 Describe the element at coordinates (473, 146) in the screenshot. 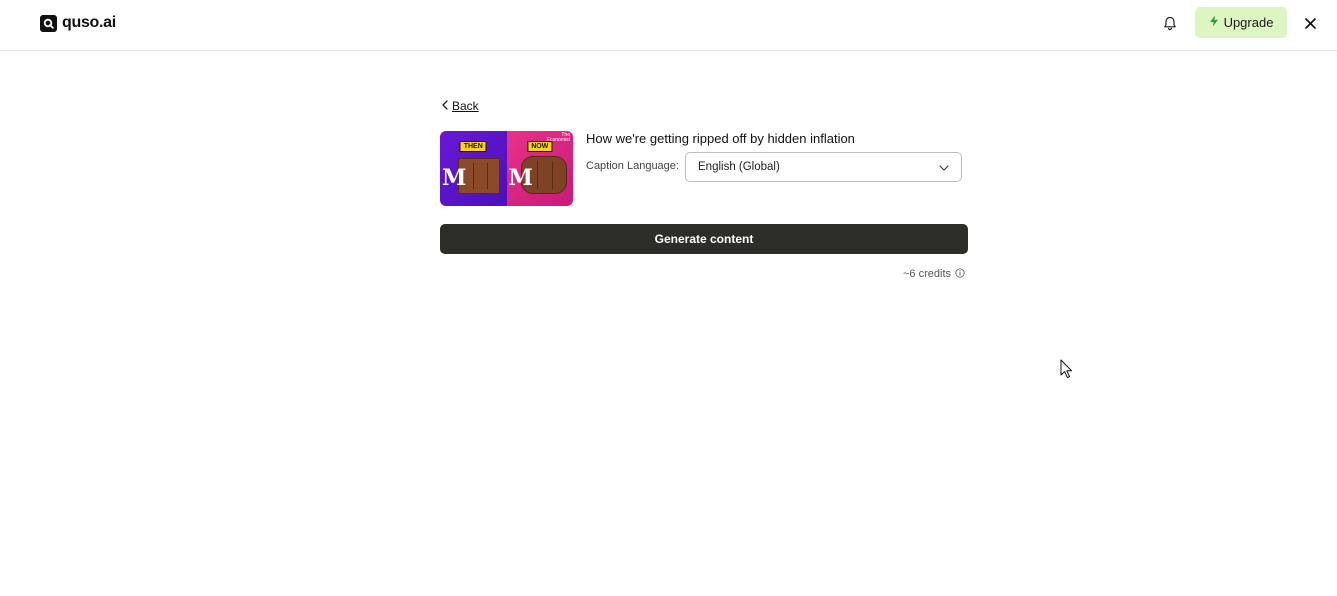

I see `then-tag: THEN` at that location.